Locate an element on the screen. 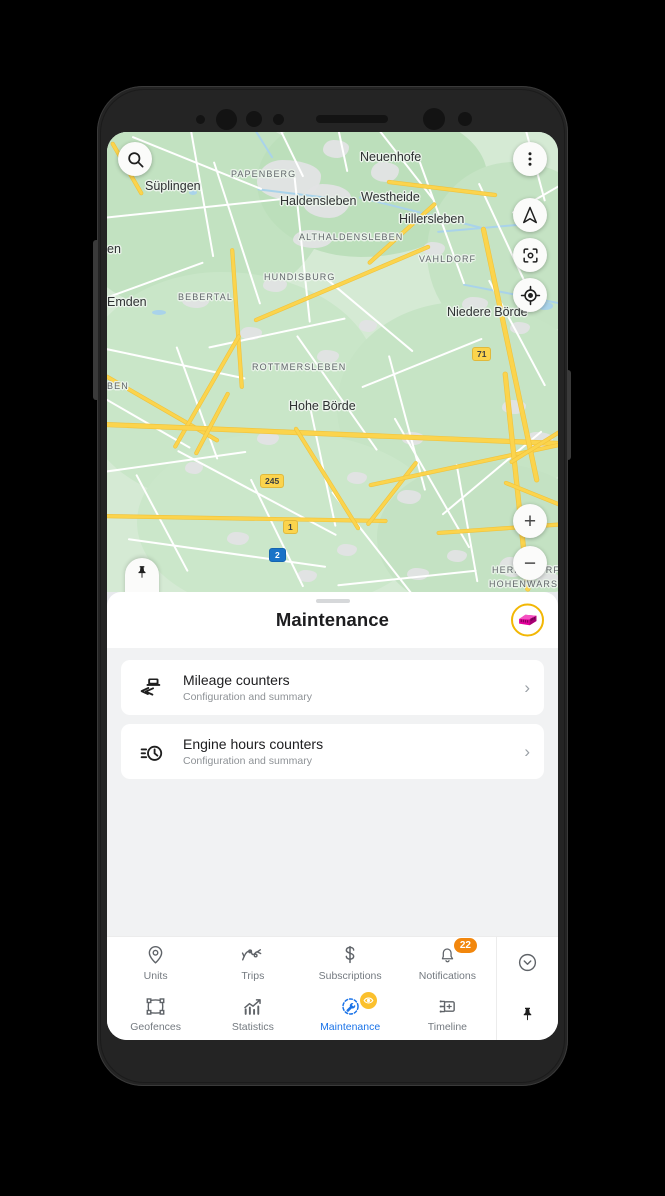 This screenshot has width=665, height=1196. bell-icon: 22 is located at coordinates (457, 951).